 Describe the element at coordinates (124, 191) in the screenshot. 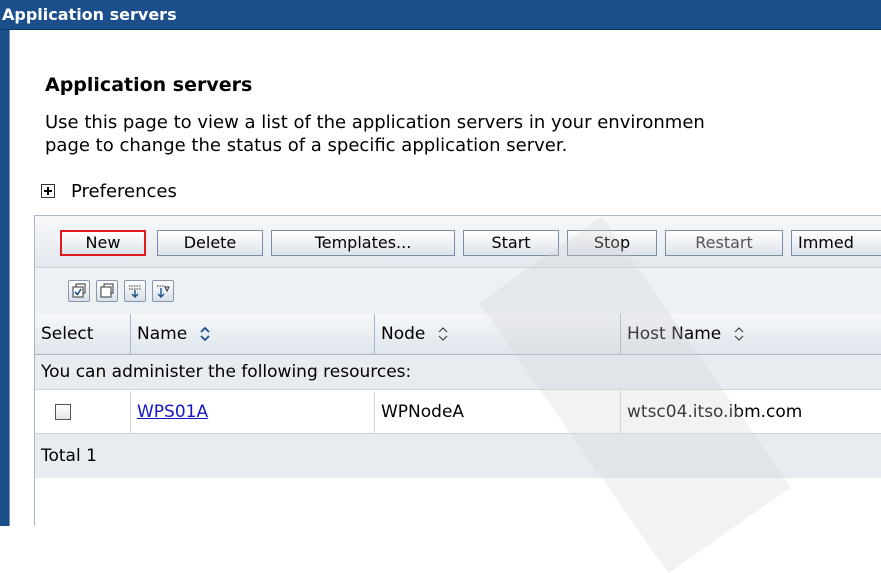

I see `preferences-label: Preferences` at that location.